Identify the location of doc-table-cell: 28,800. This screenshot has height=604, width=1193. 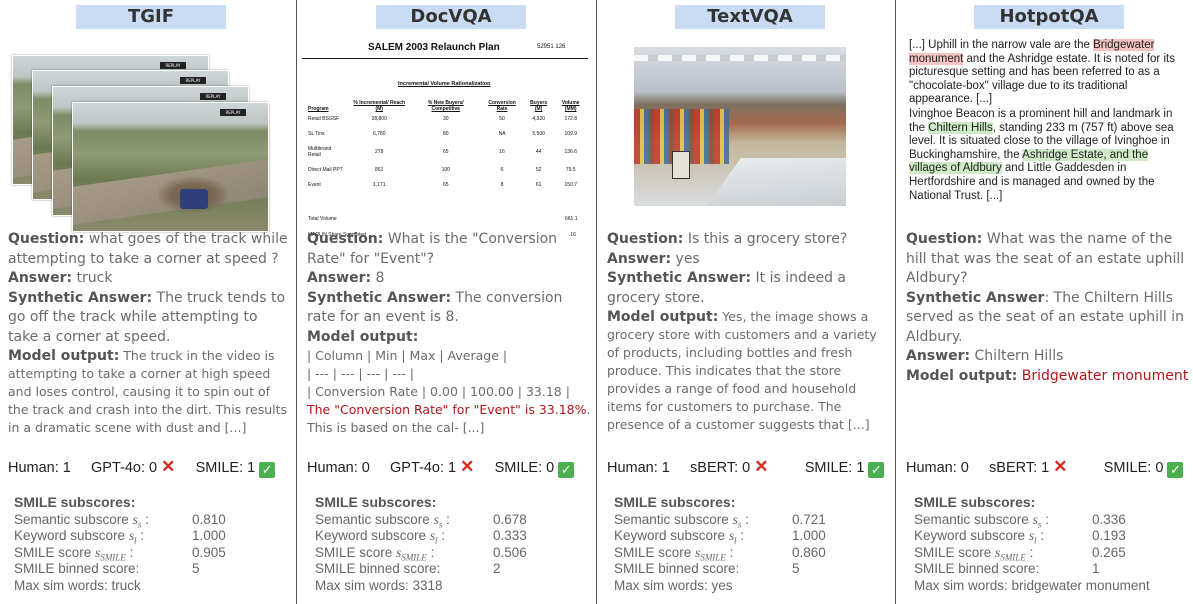
(379, 119).